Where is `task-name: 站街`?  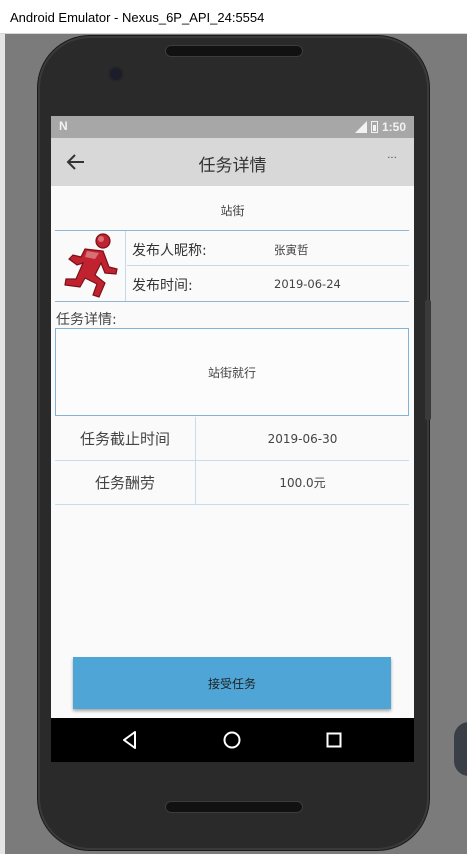
task-name: 站街 is located at coordinates (232, 211).